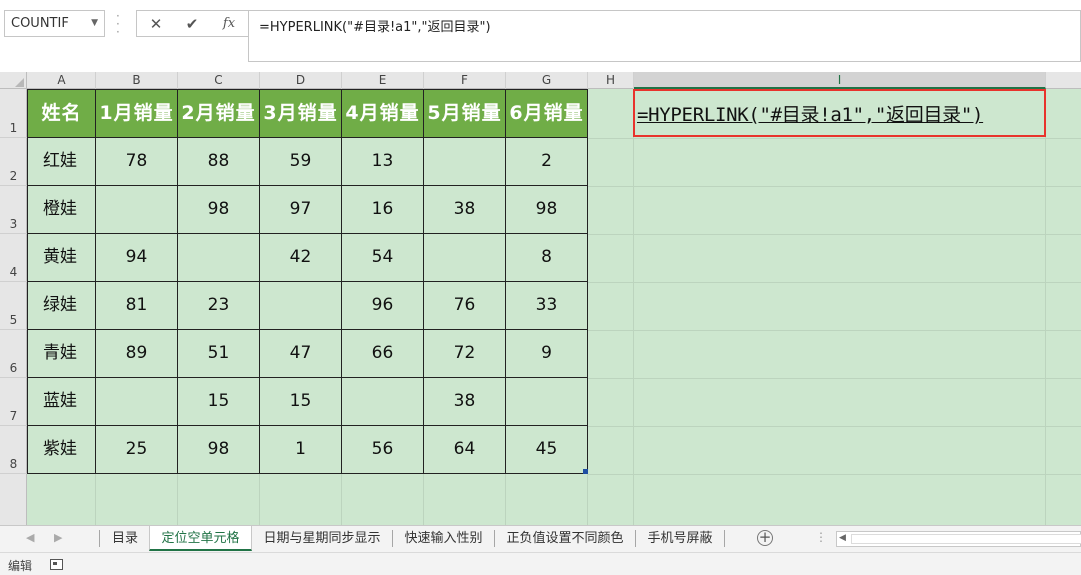 The height and width of the screenshot is (575, 1081). What do you see at coordinates (219, 114) in the screenshot?
I see `table-header-cell: 2月销量` at bounding box center [219, 114].